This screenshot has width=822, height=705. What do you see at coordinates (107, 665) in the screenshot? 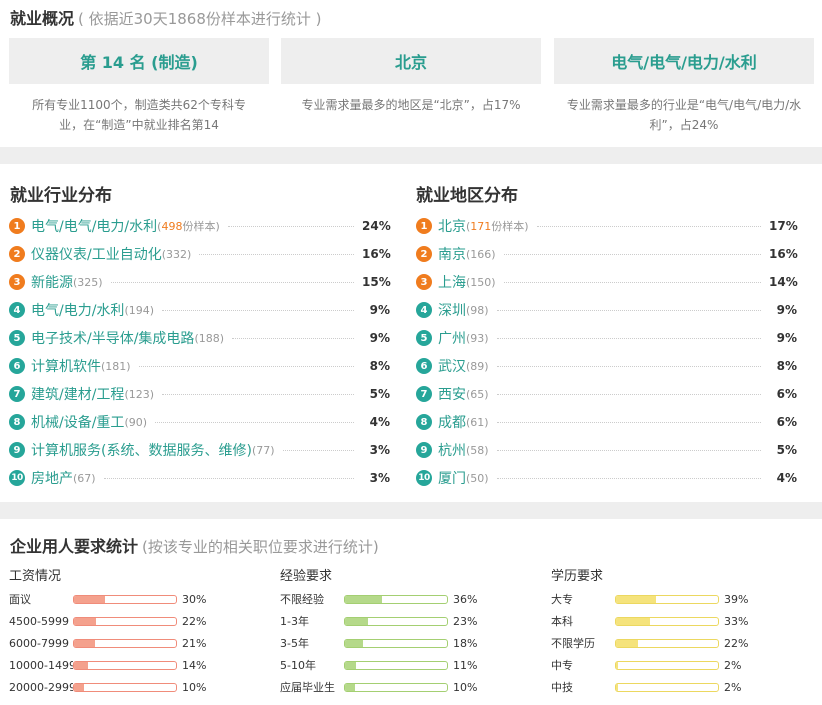
I see `requirement-row: 10000-14999 14%` at bounding box center [107, 665].